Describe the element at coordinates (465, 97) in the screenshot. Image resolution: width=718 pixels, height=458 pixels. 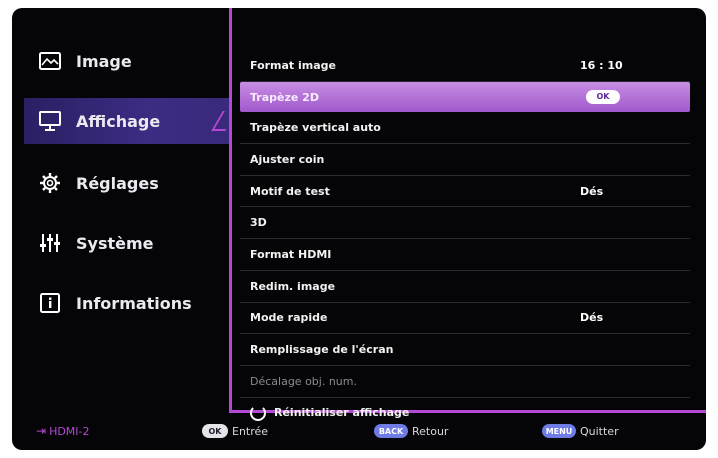
I see `row-trapeze-2d: Trapèze 2D OK` at that location.